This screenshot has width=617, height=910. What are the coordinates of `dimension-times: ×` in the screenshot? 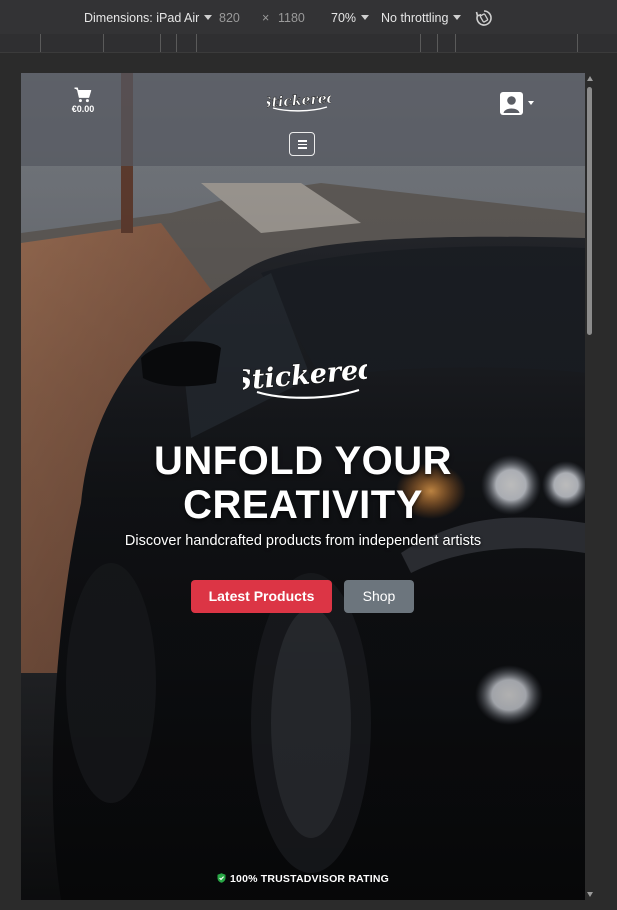 It's located at (266, 18).